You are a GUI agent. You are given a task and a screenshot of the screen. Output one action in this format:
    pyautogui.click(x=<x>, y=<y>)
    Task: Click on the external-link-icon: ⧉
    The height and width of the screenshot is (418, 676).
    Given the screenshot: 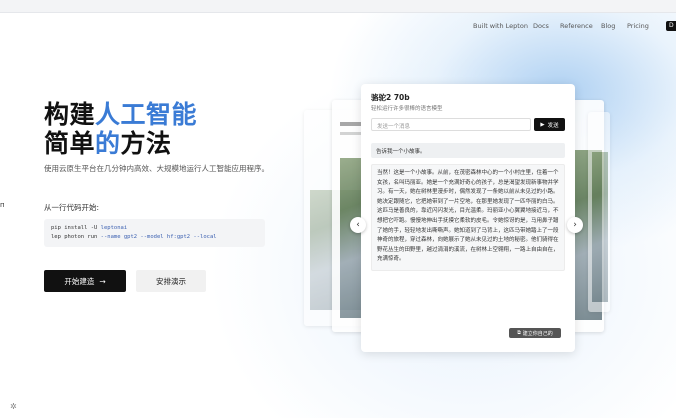 What is the action you would take?
    pyautogui.click(x=519, y=333)
    